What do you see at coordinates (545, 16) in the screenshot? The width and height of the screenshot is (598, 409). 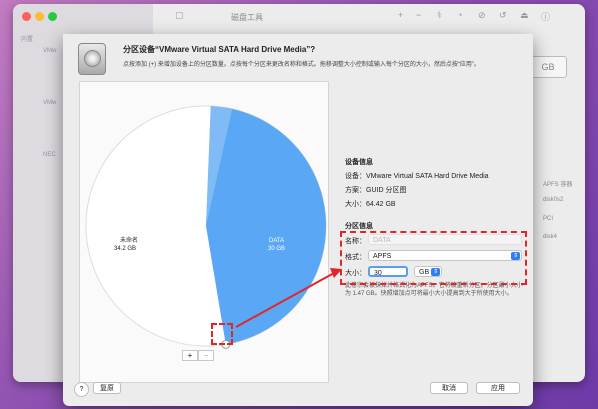 I see `info-icon: ⓘ` at bounding box center [545, 16].